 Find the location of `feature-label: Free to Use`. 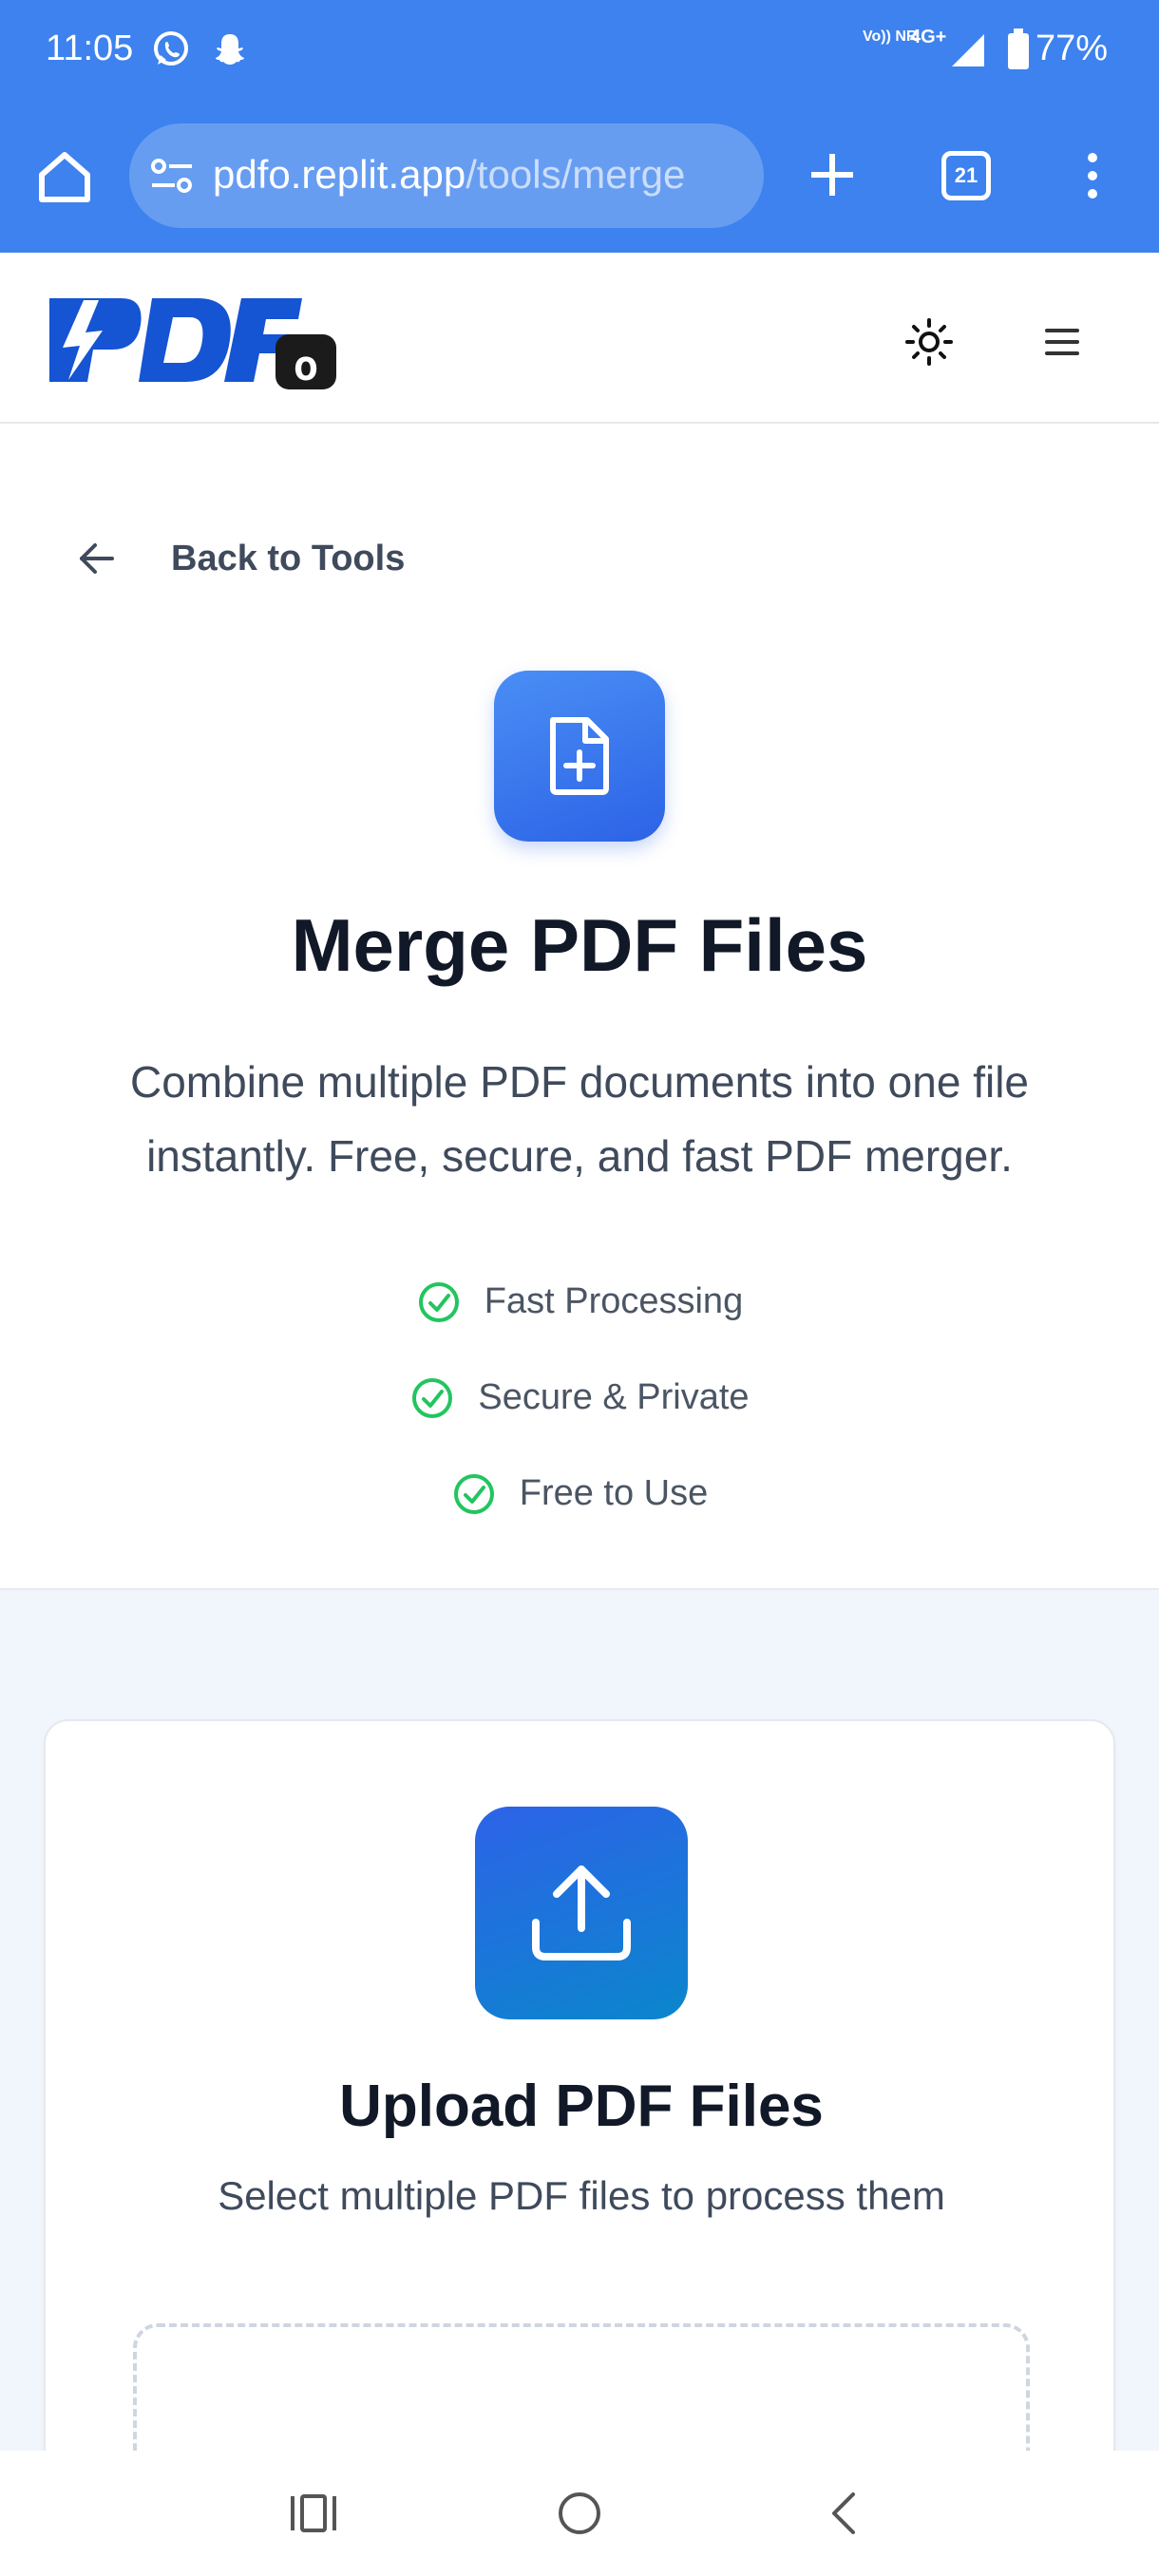

feature-label: Free to Use is located at coordinates (614, 1493).